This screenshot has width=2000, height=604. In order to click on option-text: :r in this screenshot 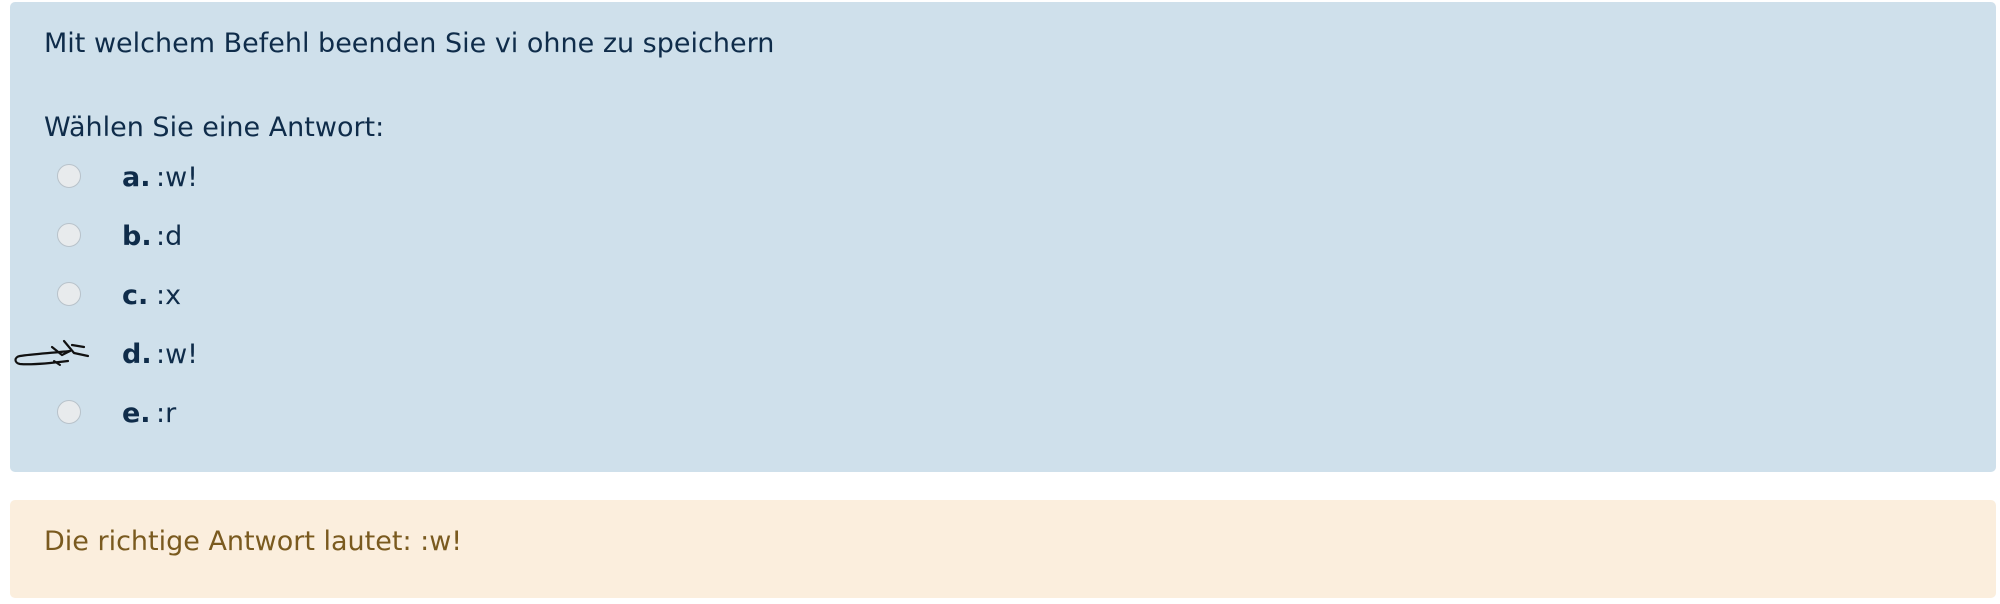, I will do `click(166, 413)`.